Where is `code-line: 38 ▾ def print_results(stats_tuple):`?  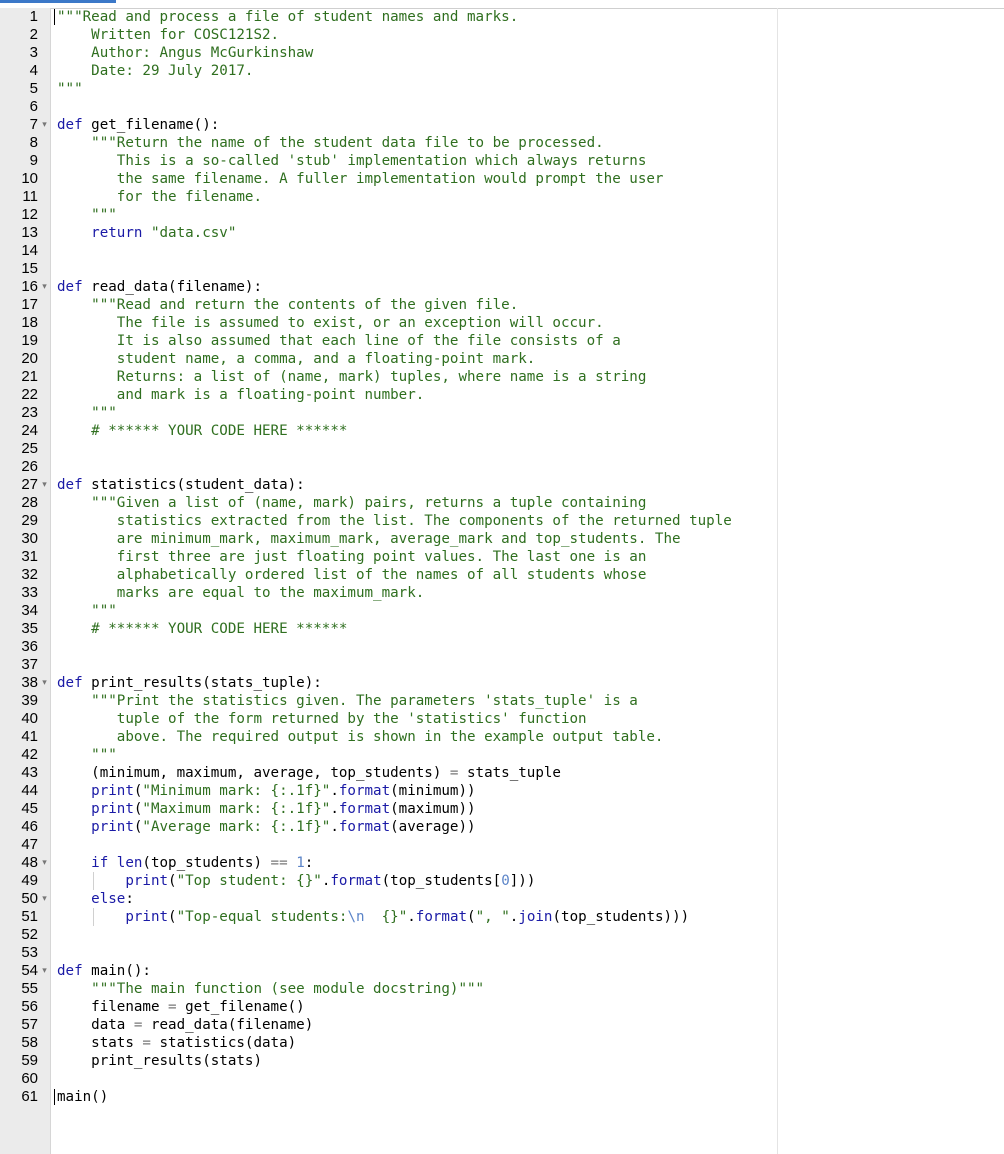 code-line: 38 ▾ def print_results(stats_tuple): is located at coordinates (502, 683).